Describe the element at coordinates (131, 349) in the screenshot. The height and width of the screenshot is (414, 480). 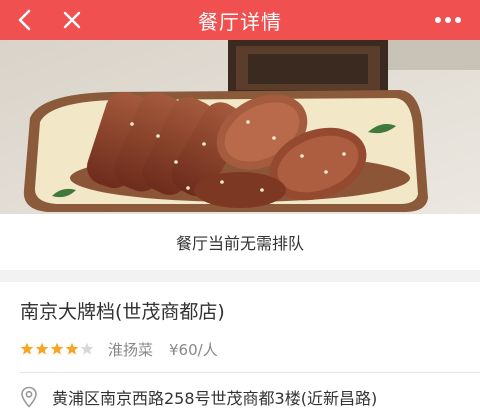
I see `cuisine-label: 淮扬菜` at that location.